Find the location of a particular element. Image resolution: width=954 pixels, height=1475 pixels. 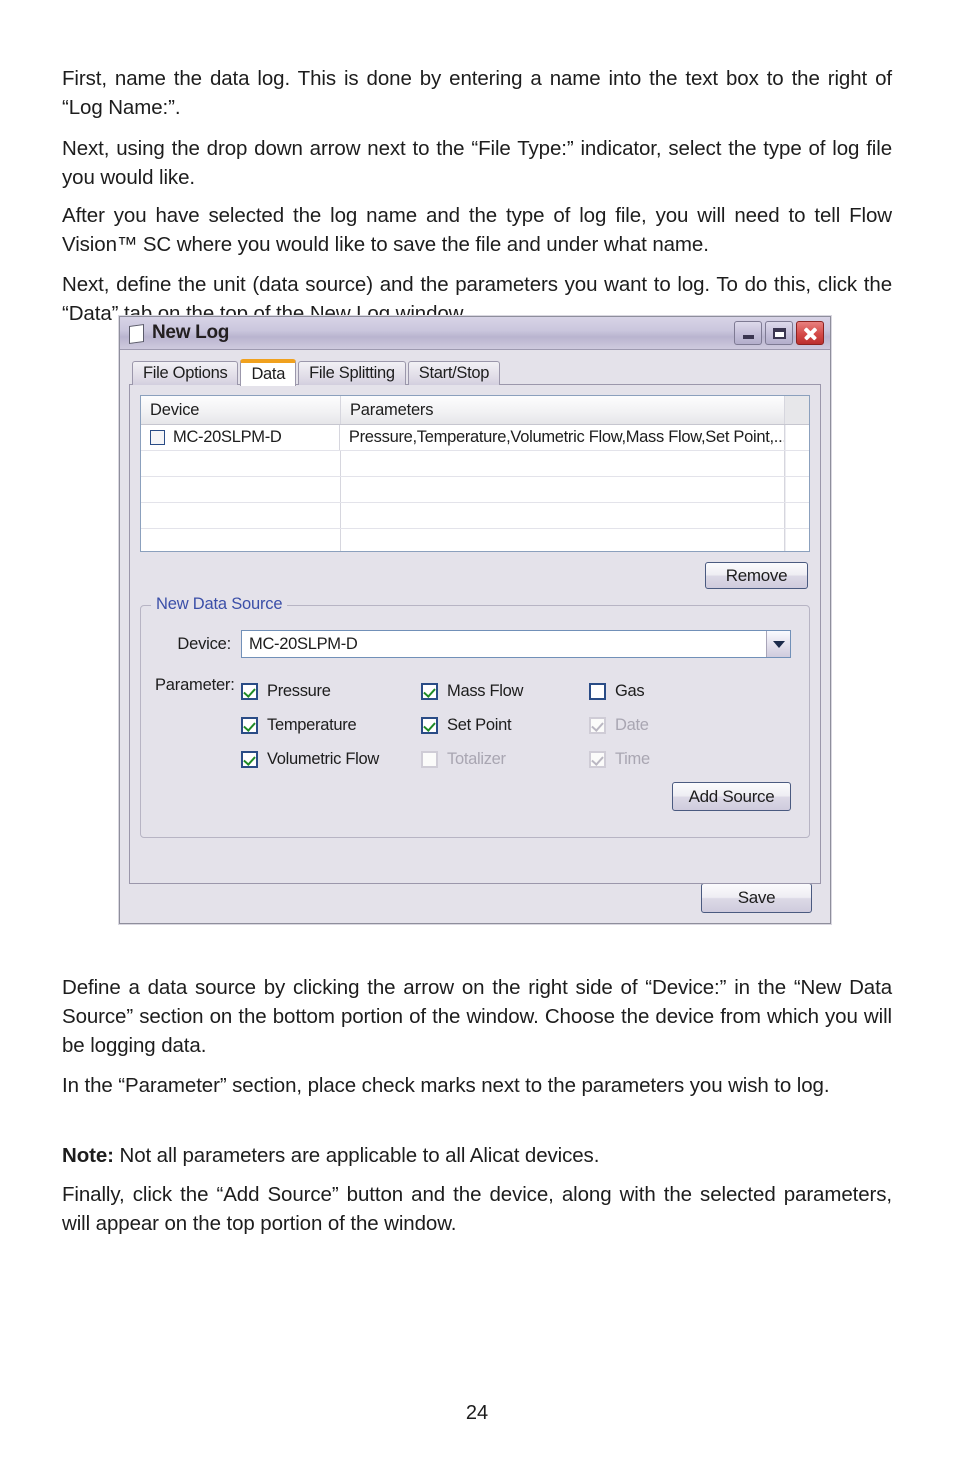

save-row: Save is located at coordinates (756, 898).